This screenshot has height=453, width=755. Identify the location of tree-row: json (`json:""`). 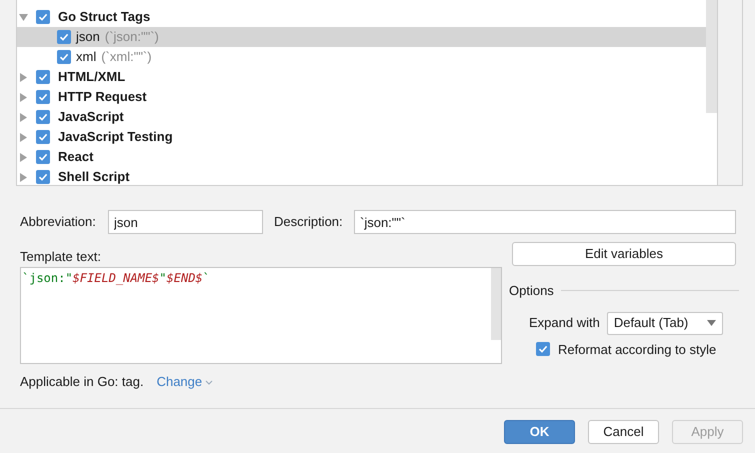
(361, 37).